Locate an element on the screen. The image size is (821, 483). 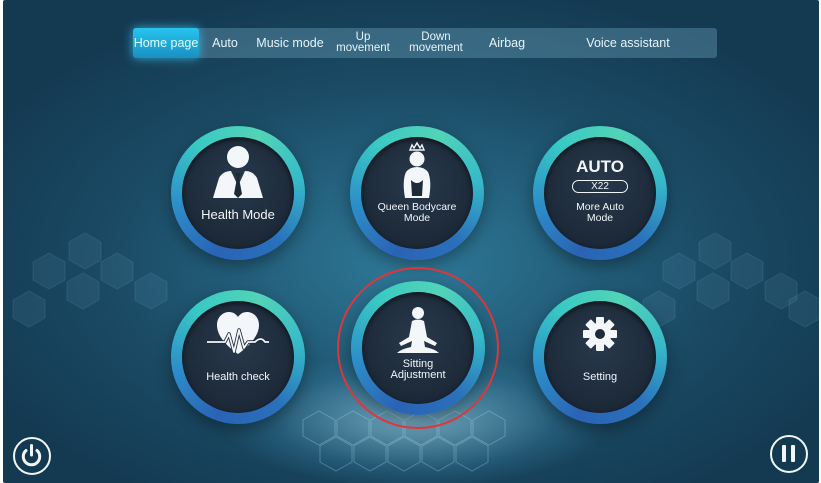
queen-bodycare-mode-button: Queen Bodycare Mode is located at coordinates (417, 193).